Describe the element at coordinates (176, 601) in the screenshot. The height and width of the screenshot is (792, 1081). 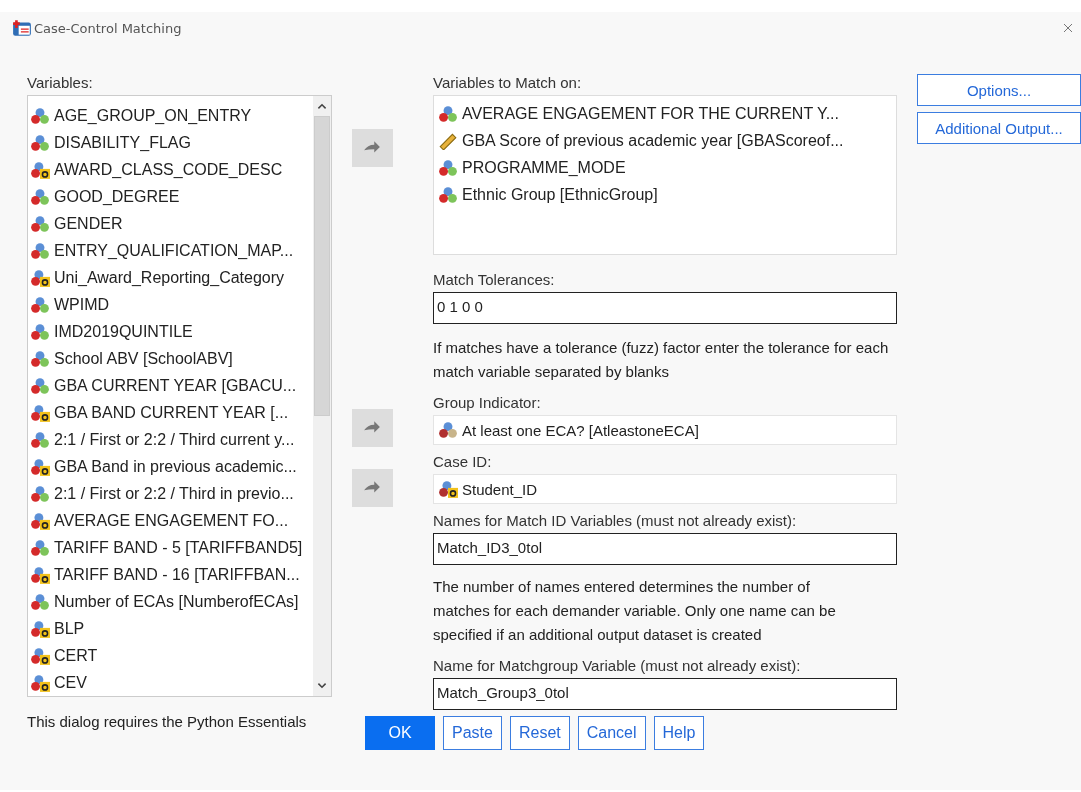
I see `variable-name: Number of ECAs [NumberofECAs]` at that location.